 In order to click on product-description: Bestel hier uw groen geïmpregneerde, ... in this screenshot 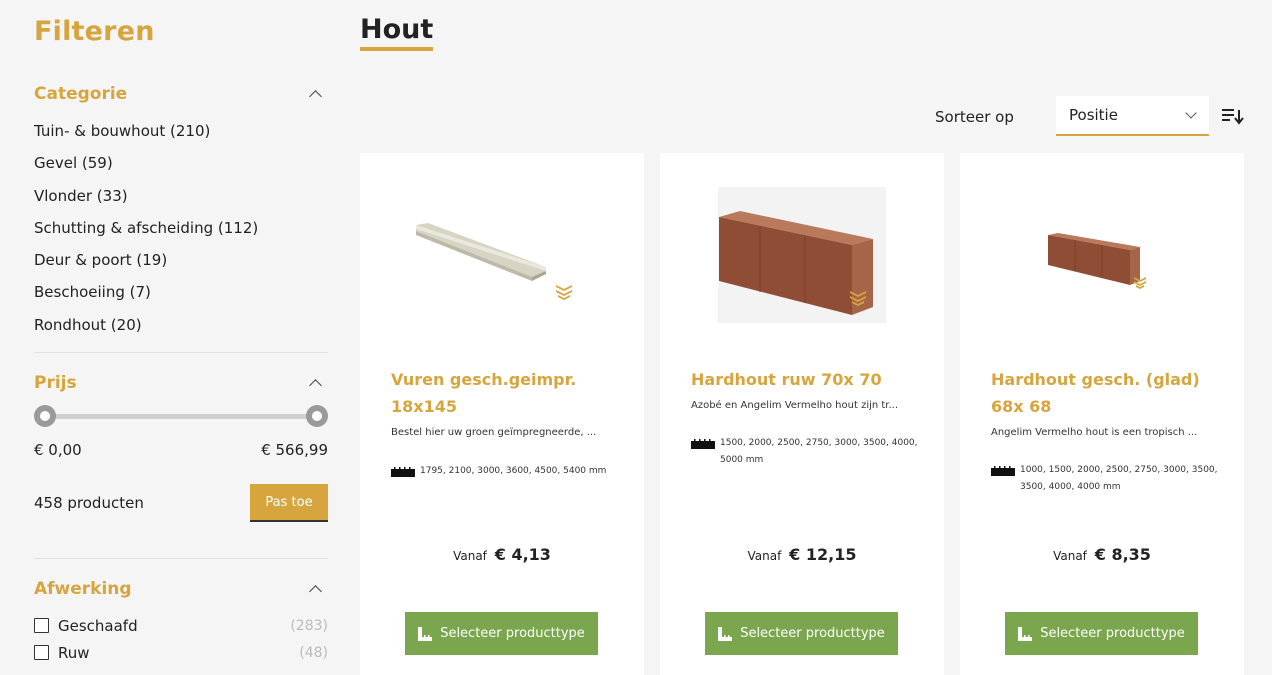, I will do `click(494, 432)`.